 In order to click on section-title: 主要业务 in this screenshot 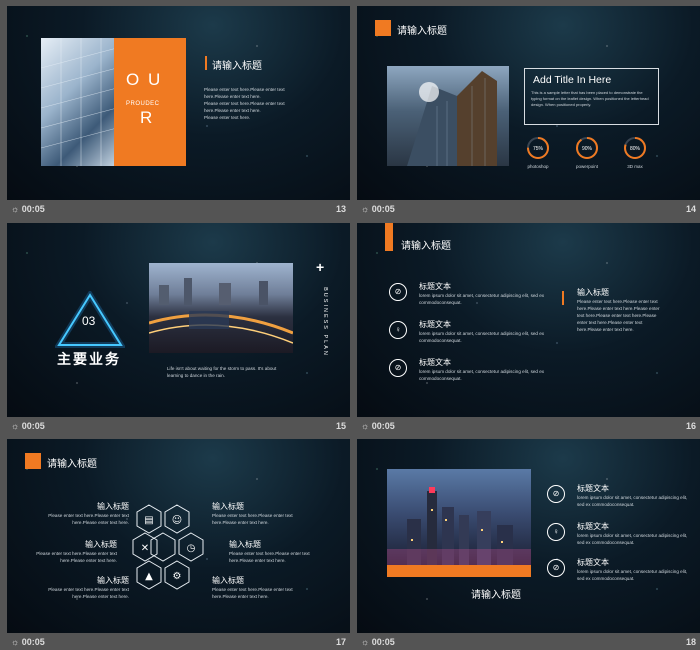, I will do `click(89, 359)`.